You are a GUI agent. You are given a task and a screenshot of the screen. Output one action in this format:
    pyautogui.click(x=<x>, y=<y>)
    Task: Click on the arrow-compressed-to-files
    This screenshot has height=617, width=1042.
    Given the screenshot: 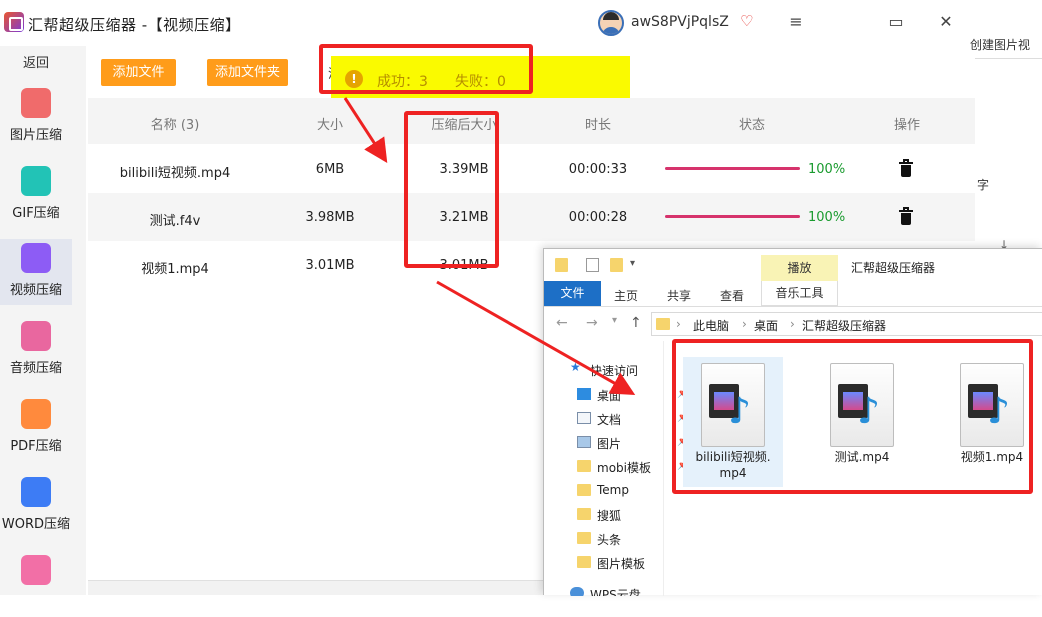 What is the action you would take?
    pyautogui.click(x=536, y=337)
    